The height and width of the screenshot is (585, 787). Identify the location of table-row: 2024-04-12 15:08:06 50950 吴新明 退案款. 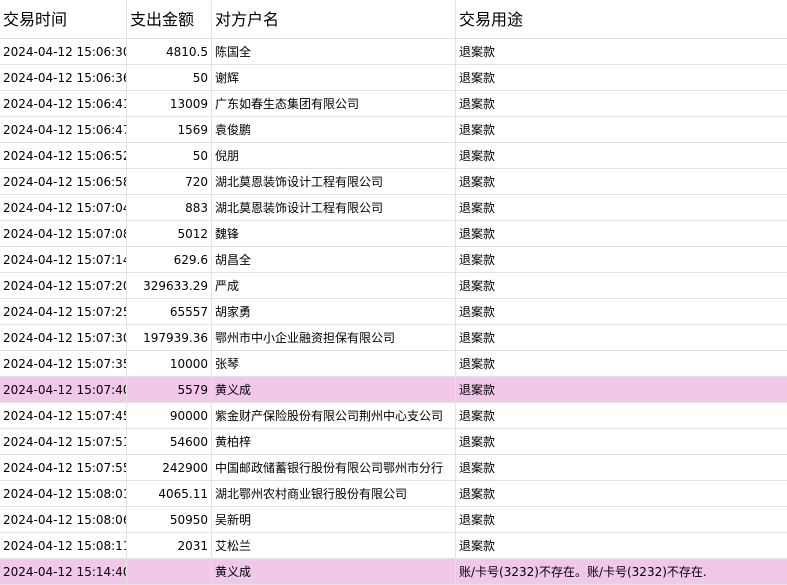
(393, 520).